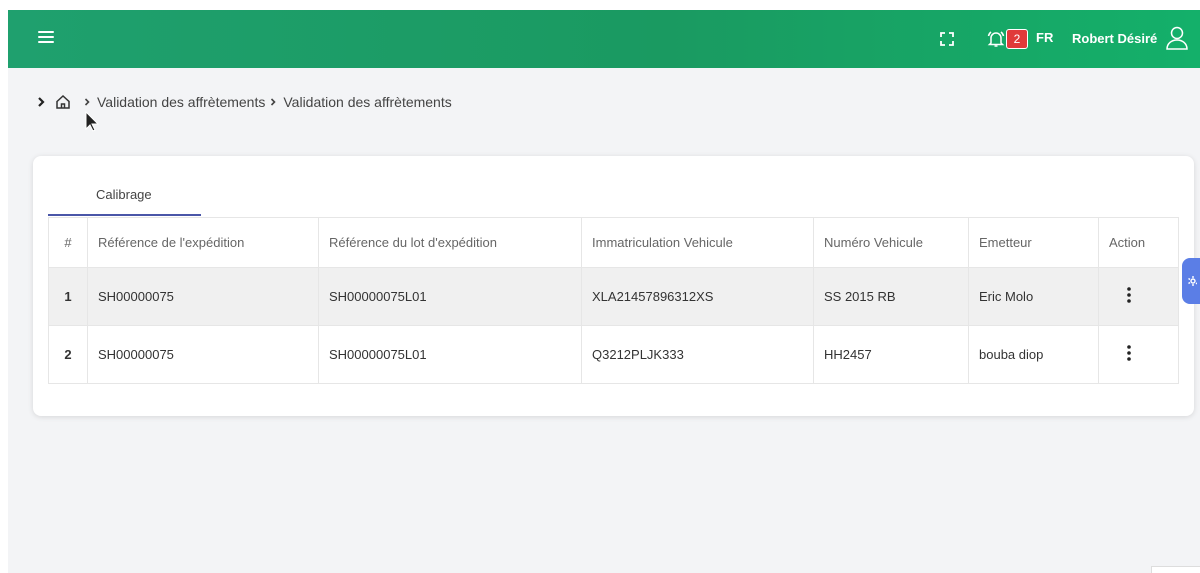  What do you see at coordinates (1114, 38) in the screenshot?
I see `user-name: Robert Désiré` at bounding box center [1114, 38].